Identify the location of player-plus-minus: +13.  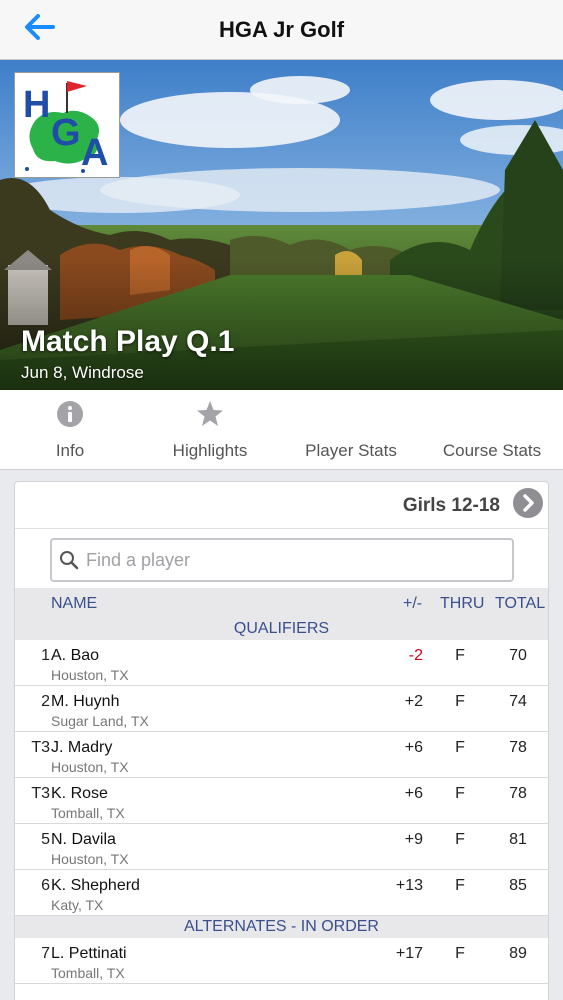
(409, 885).